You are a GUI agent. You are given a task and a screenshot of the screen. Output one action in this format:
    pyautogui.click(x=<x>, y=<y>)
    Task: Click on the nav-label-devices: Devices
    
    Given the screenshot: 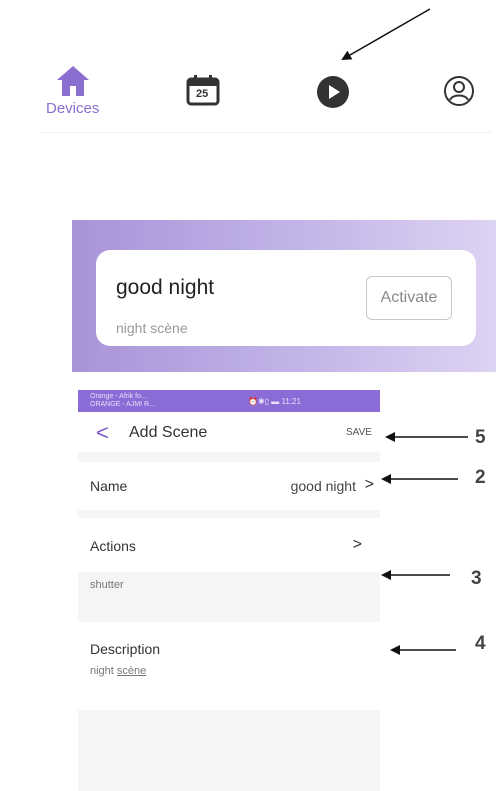 What is the action you would take?
    pyautogui.click(x=73, y=108)
    